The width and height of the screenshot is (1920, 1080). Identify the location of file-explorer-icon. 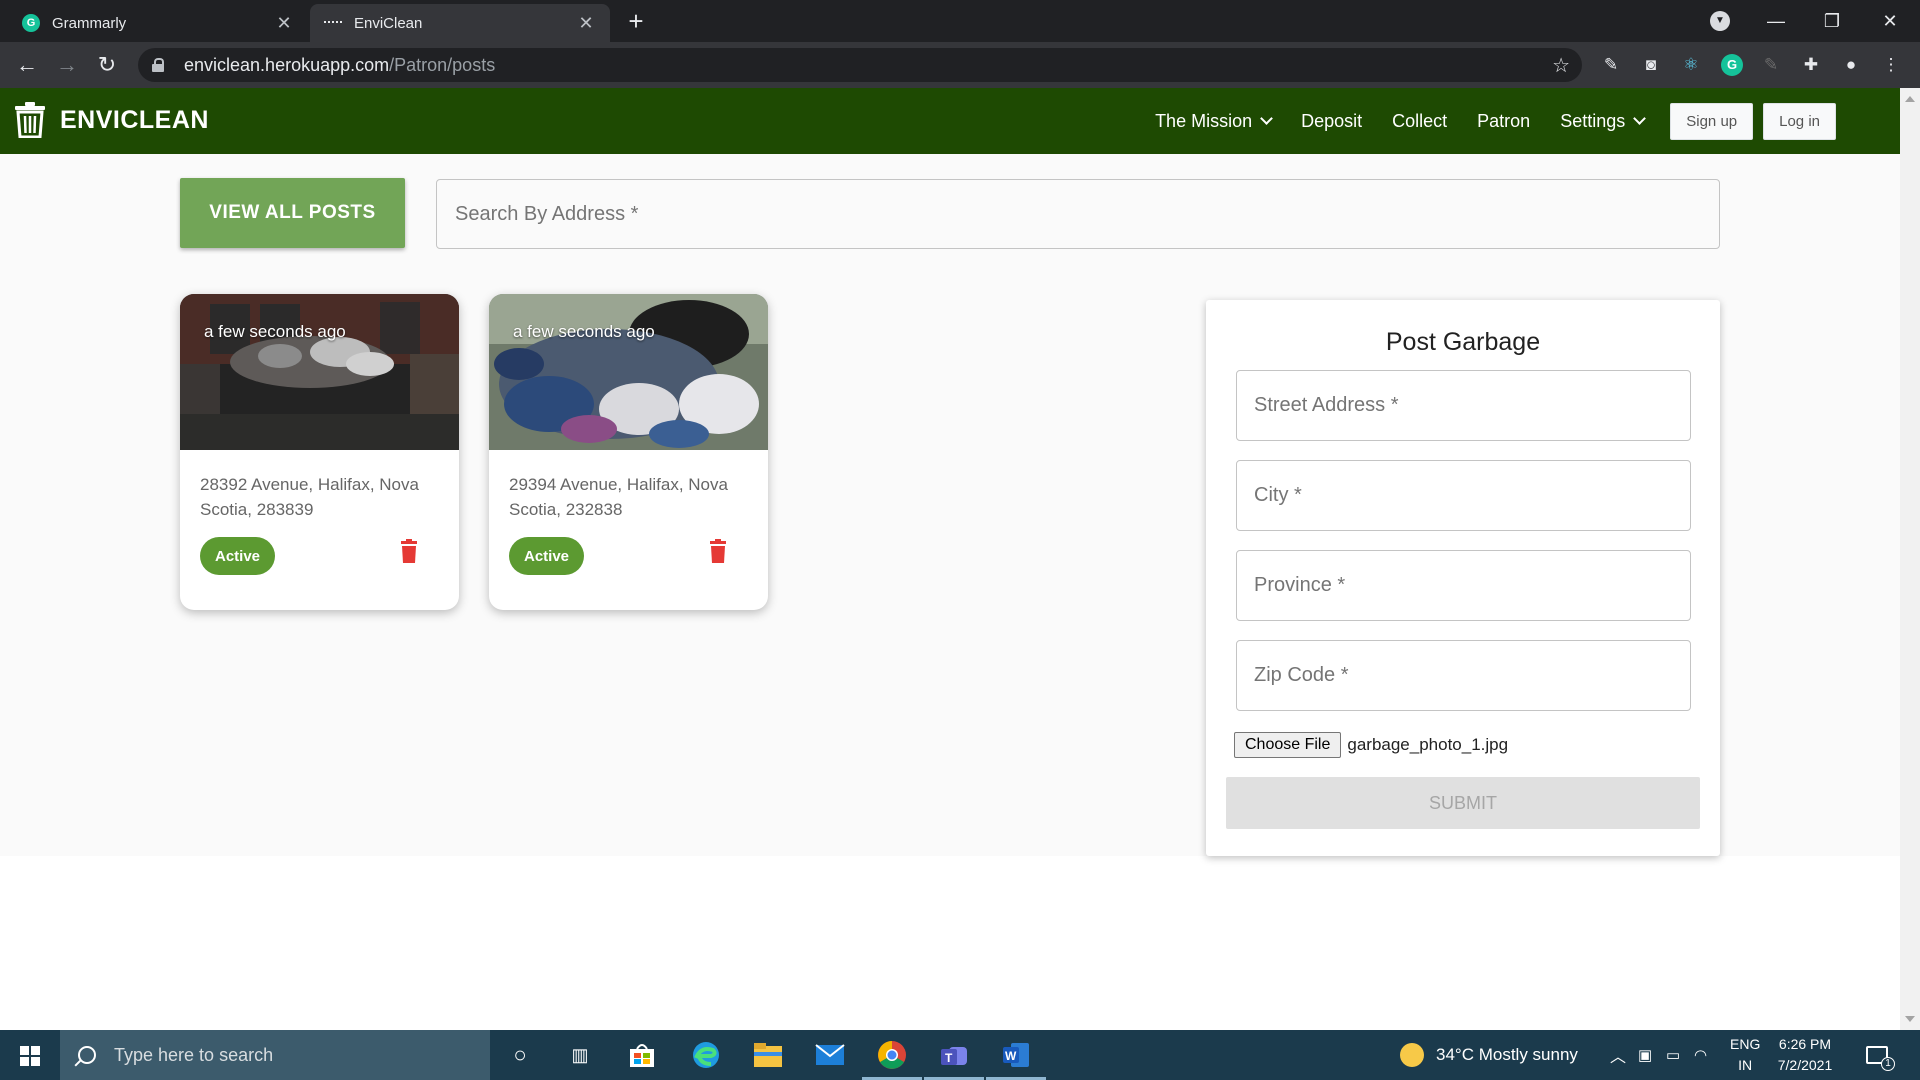
(768, 1055).